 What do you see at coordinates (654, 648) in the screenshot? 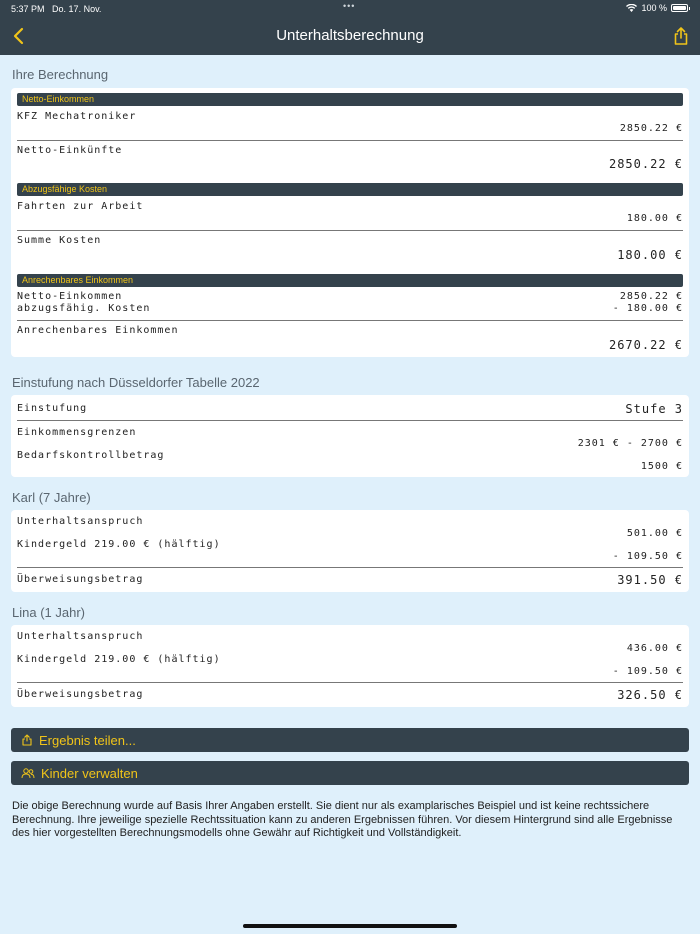
I see `maintenance-claim-value: 436.00 €` at bounding box center [654, 648].